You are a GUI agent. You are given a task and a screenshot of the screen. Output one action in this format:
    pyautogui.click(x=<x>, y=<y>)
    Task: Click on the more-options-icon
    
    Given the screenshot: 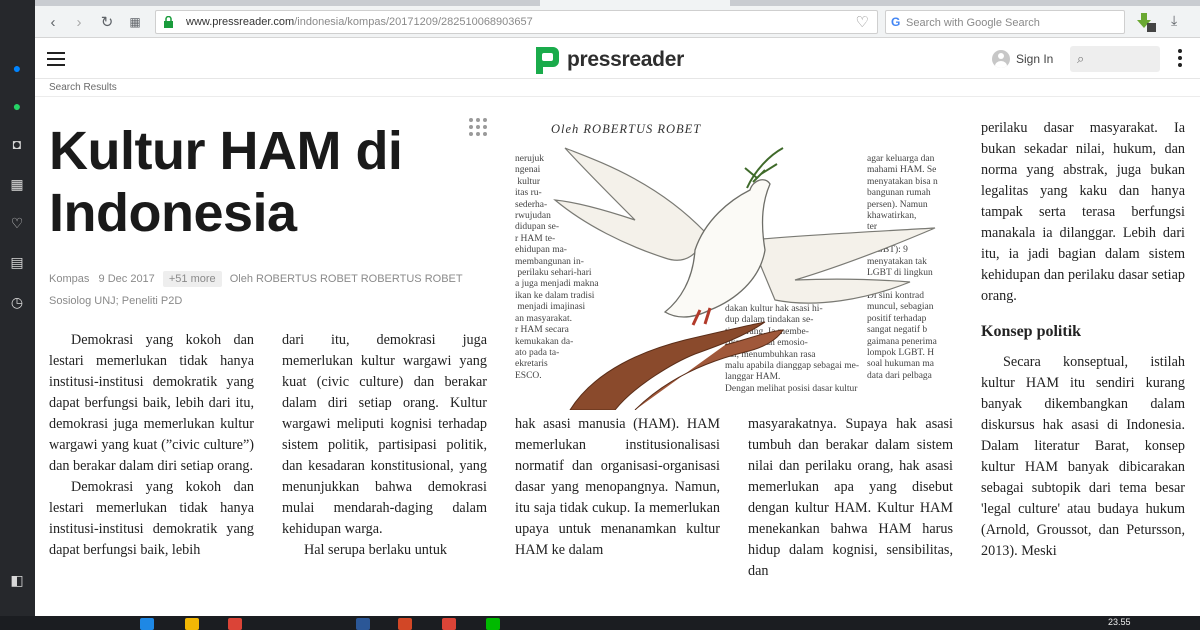 What is the action you would take?
    pyautogui.click(x=1180, y=59)
    